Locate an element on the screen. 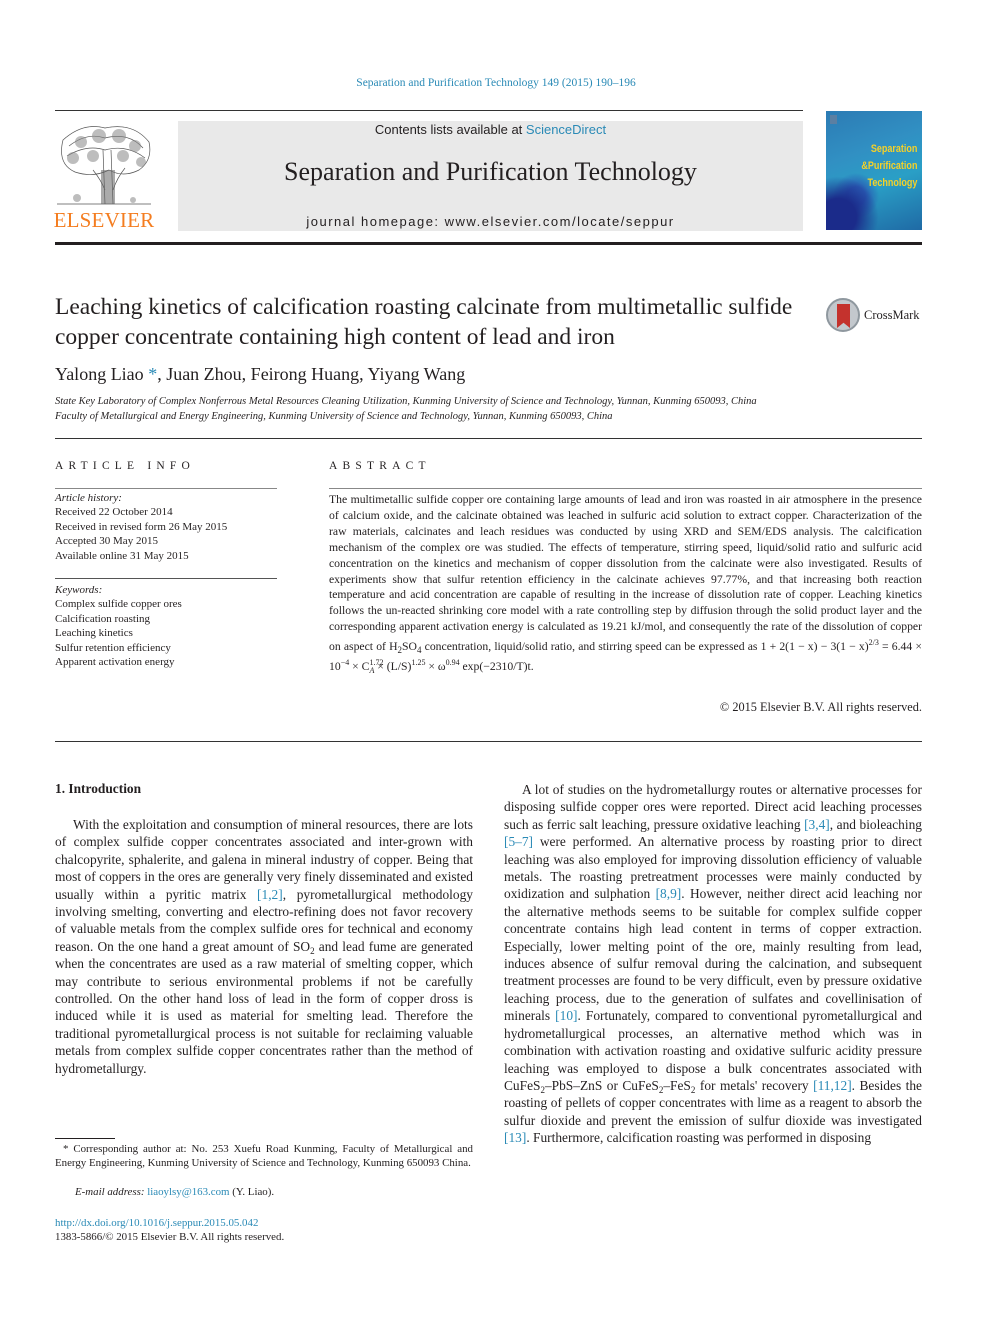 This screenshot has height=1323, width=992. crossmark-label: CrossMark is located at coordinates (892, 315).